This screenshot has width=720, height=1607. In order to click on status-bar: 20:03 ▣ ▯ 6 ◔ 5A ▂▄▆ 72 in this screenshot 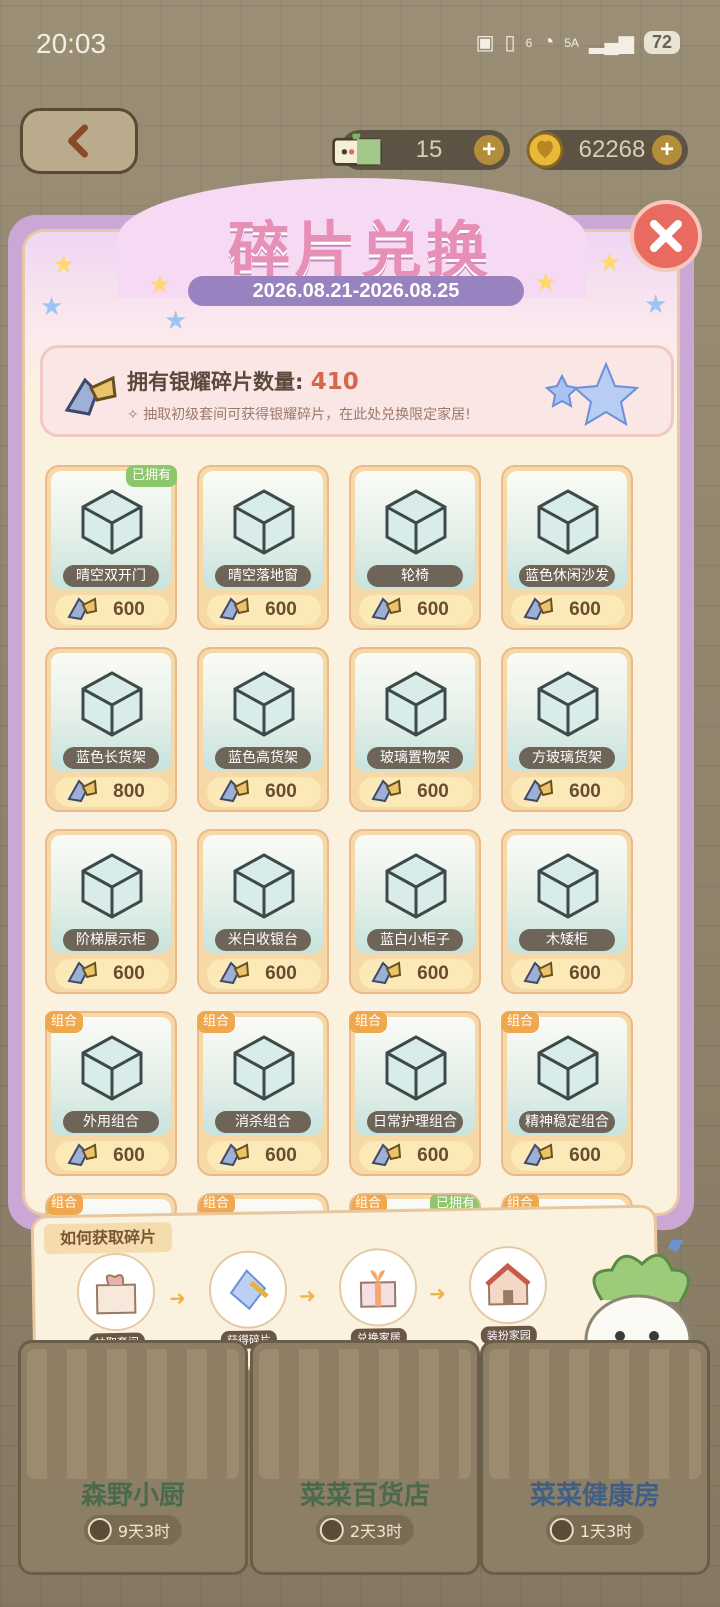, I will do `click(360, 45)`.